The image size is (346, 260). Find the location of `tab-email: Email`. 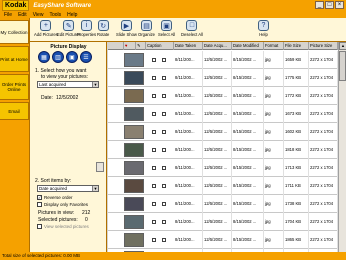

tab-email: Email is located at coordinates (14, 111).